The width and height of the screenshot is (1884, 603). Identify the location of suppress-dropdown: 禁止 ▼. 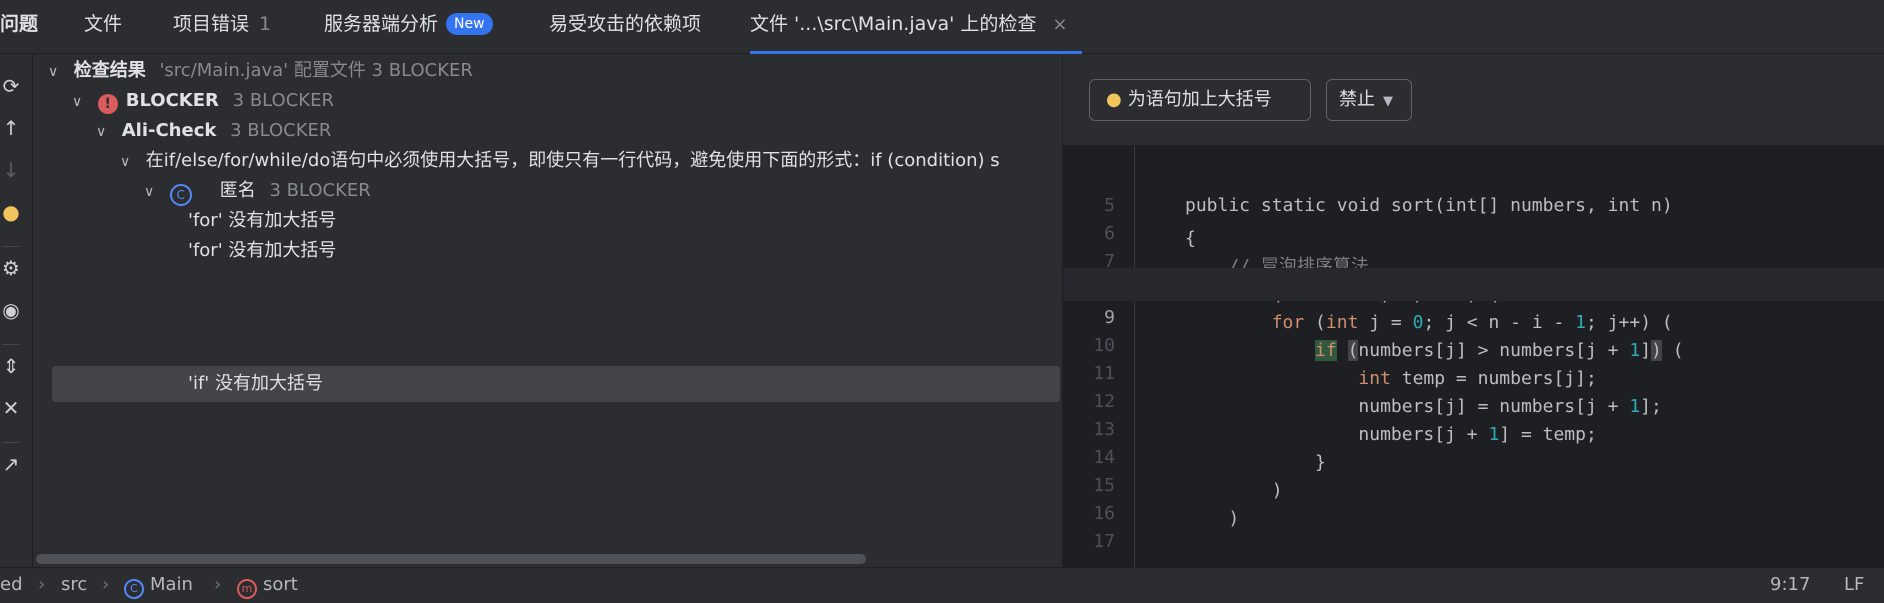
(1369, 100).